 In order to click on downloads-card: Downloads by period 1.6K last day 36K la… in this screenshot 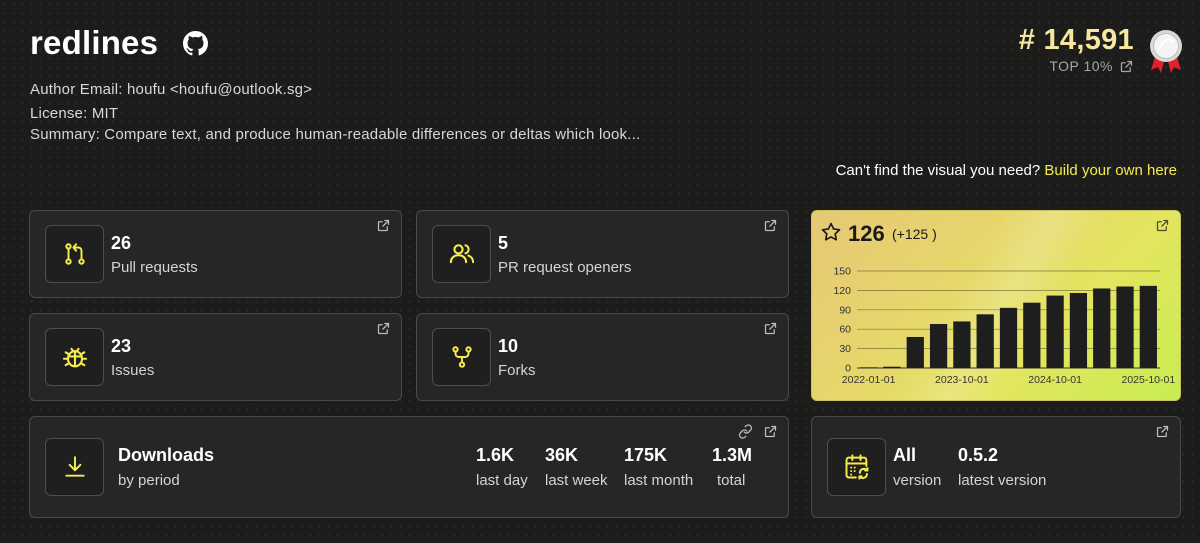, I will do `click(409, 467)`.